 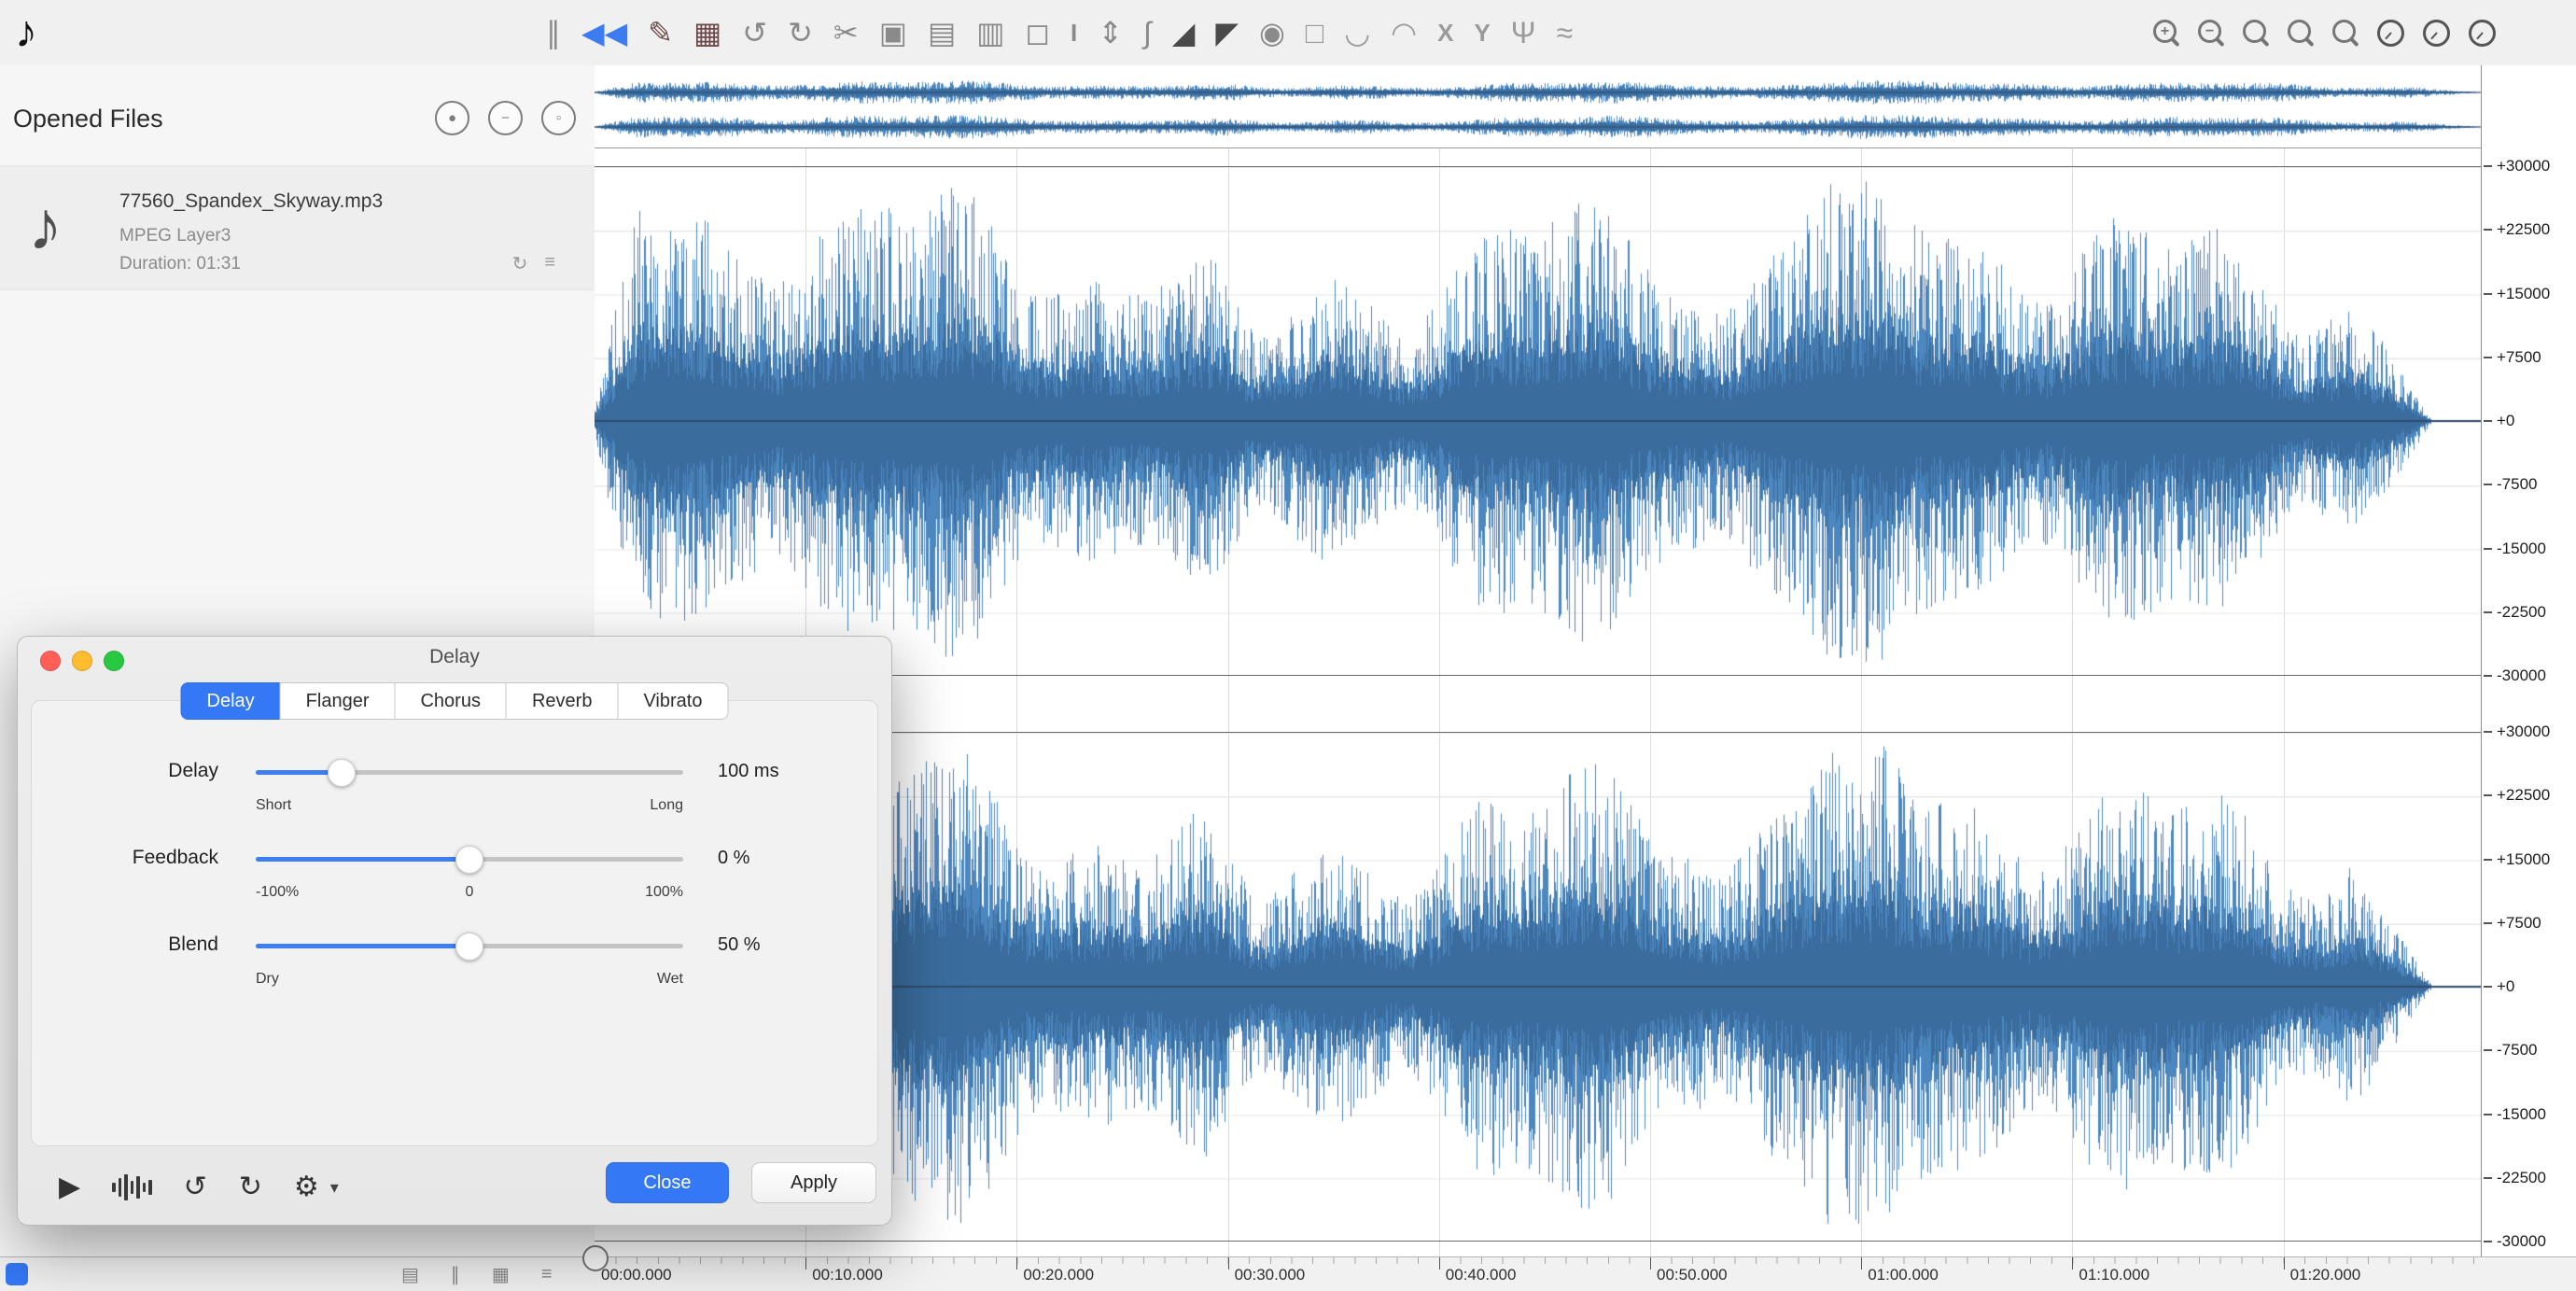 I want to click on tab-delay: Delay, so click(x=230, y=701).